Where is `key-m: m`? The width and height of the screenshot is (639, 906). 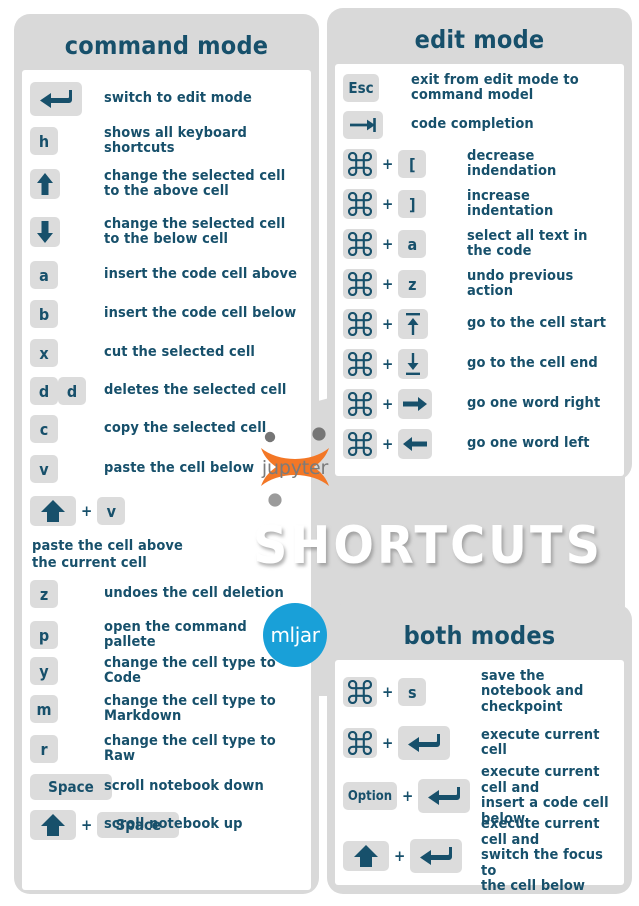 key-m: m is located at coordinates (44, 709).